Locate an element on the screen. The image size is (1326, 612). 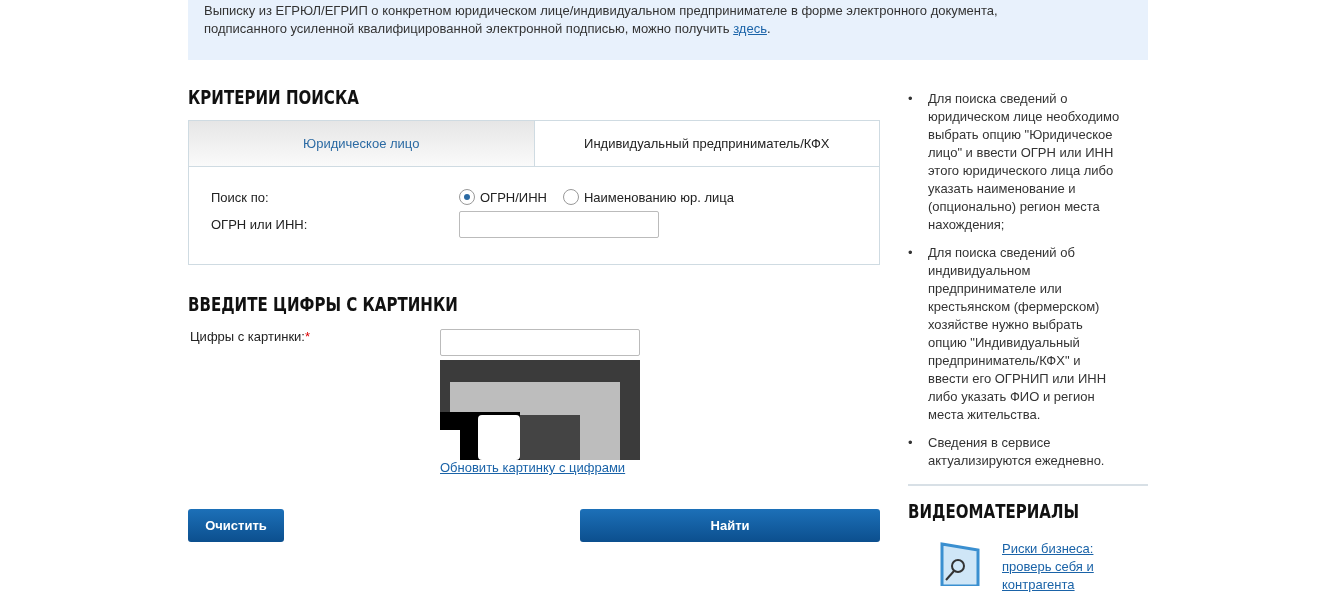
radio-option: Наименованию юр. лица is located at coordinates (648, 197).